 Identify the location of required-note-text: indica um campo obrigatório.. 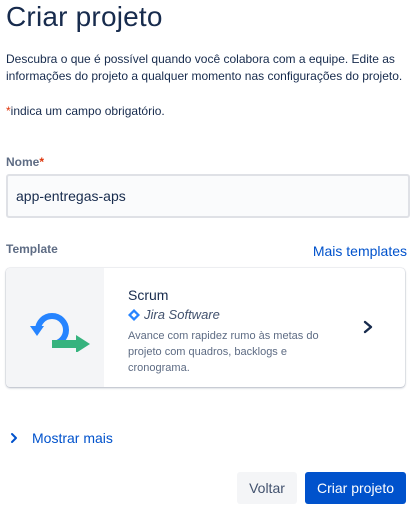
(87, 111).